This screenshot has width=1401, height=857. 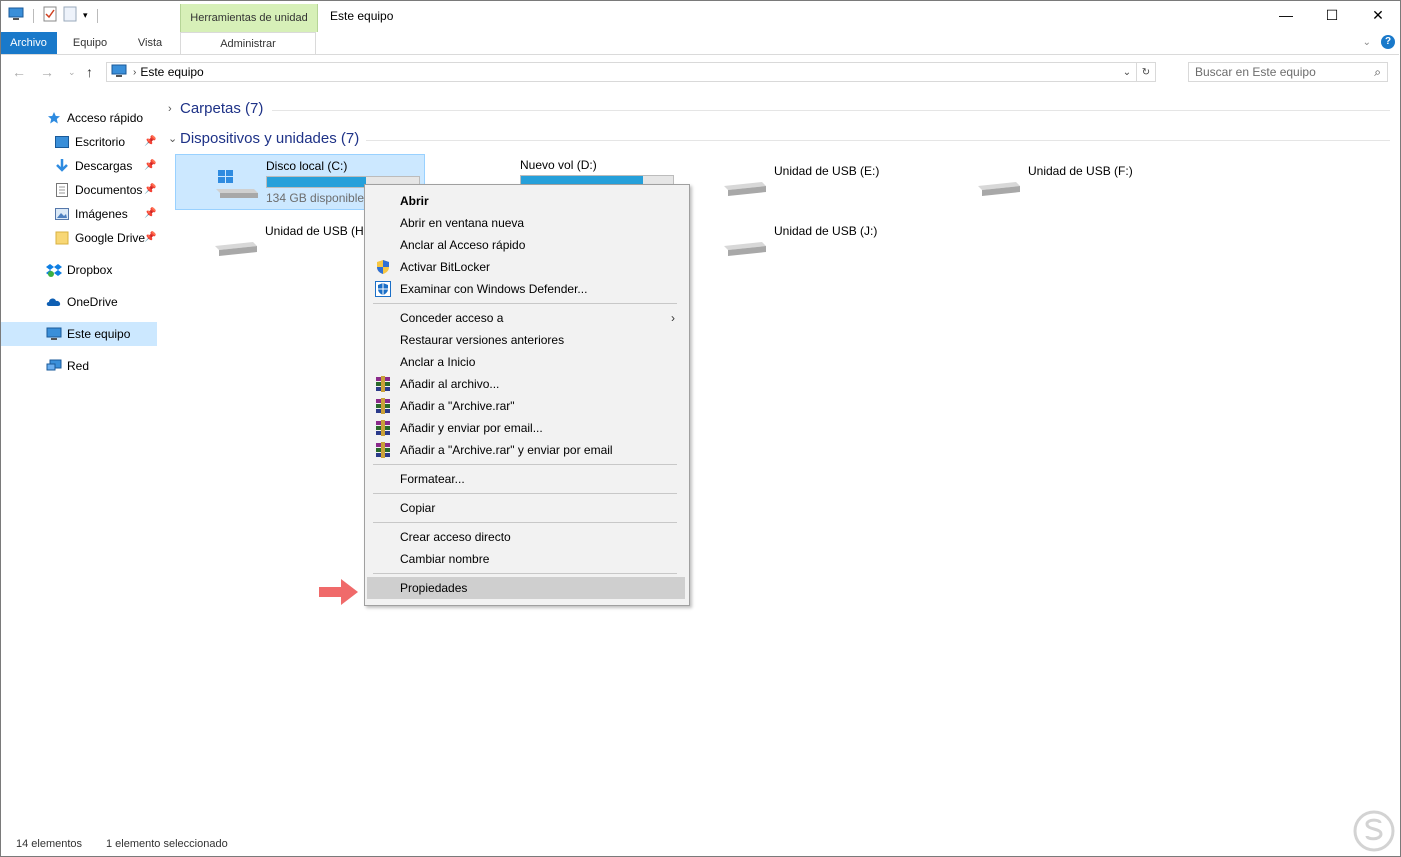 What do you see at coordinates (526, 362) in the screenshot?
I see `menu-item-anclar-inicio: Anclar a Inicio` at bounding box center [526, 362].